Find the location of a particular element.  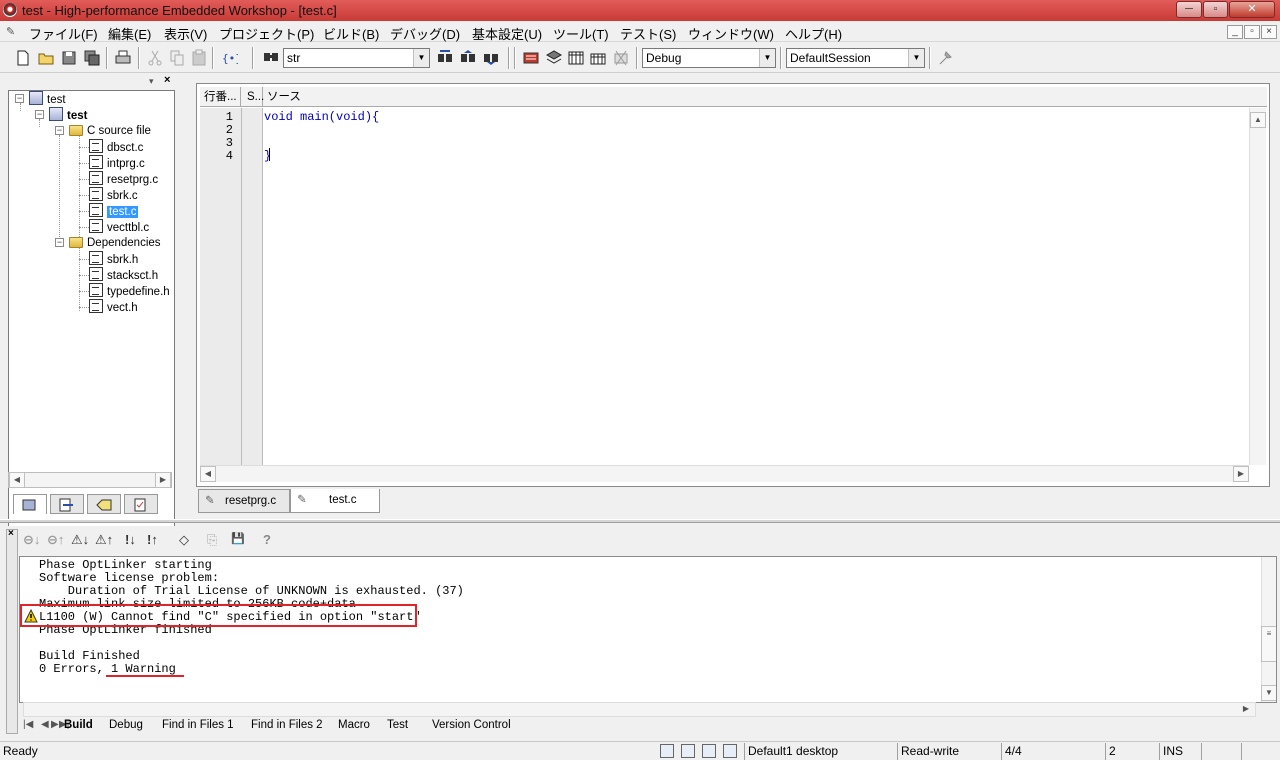

code-line: void main(void){ is located at coordinates (321, 117).